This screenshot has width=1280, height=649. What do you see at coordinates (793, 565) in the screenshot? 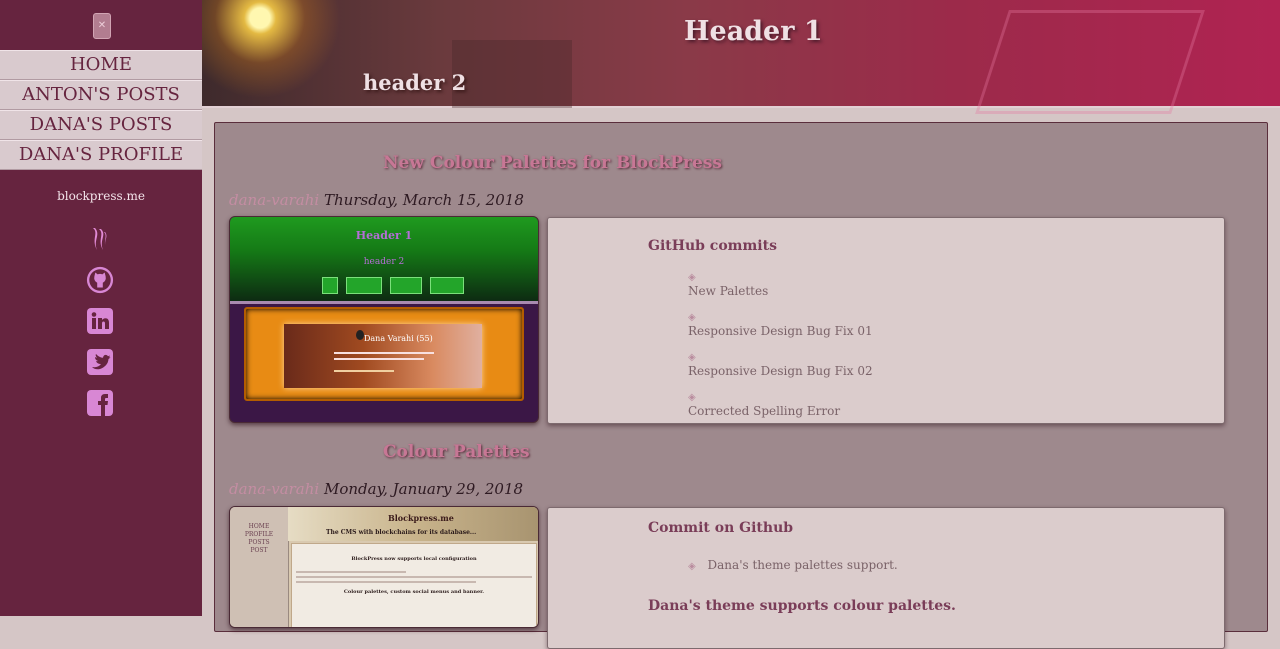
I see `commit-item: ◈ Dana's theme palettes support.` at bounding box center [793, 565].